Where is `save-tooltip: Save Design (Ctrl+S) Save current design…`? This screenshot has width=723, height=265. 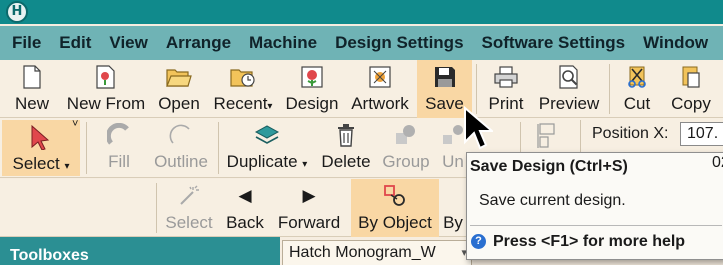 save-tooltip: Save Design (Ctrl+S) Save current design… is located at coordinates (594, 206).